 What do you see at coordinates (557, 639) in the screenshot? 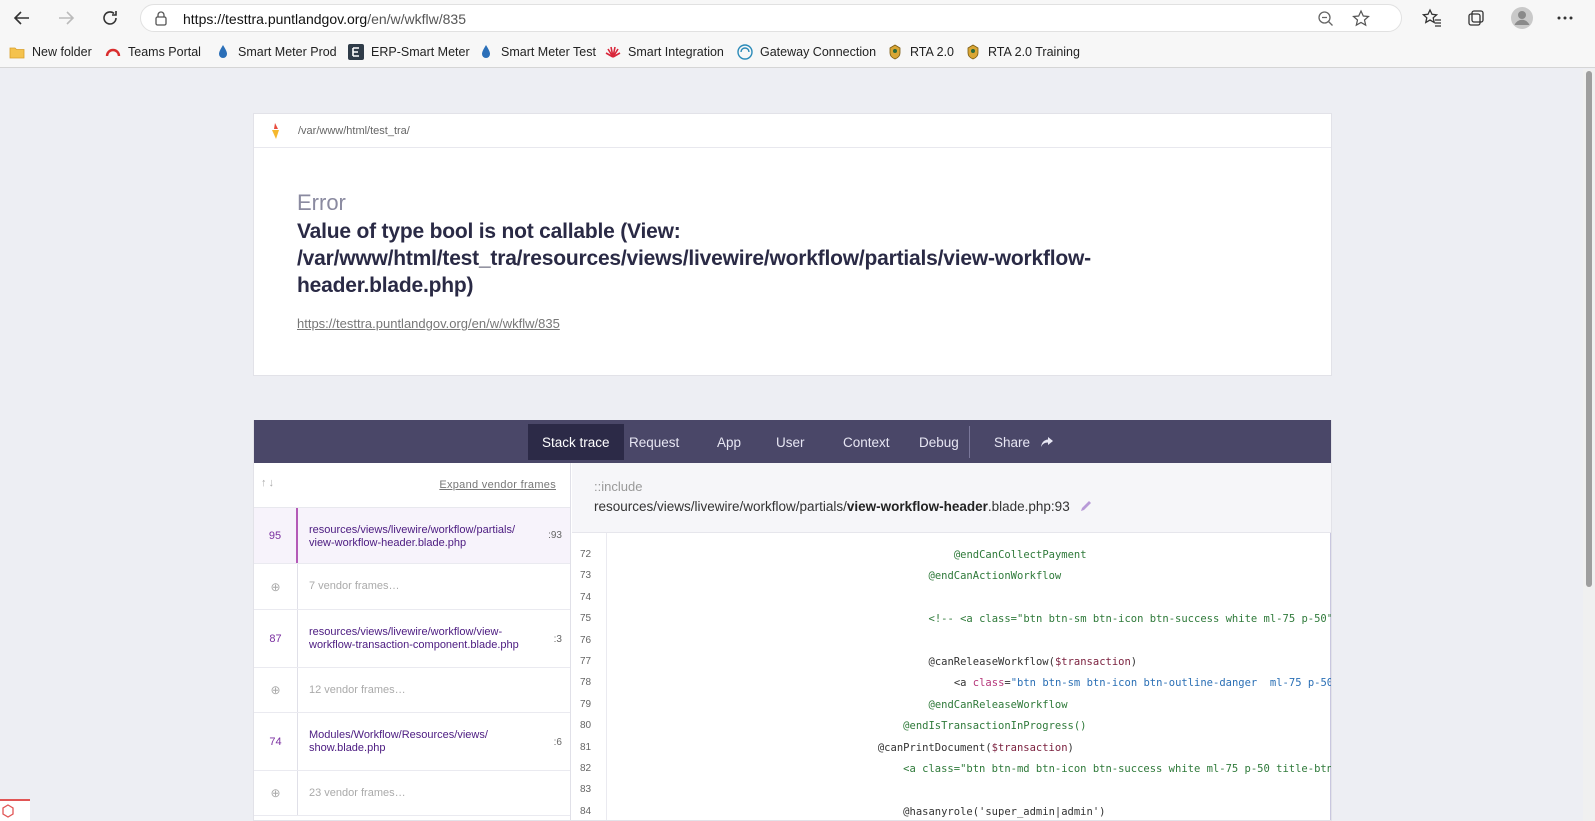
I see `frame-line: :3` at bounding box center [557, 639].